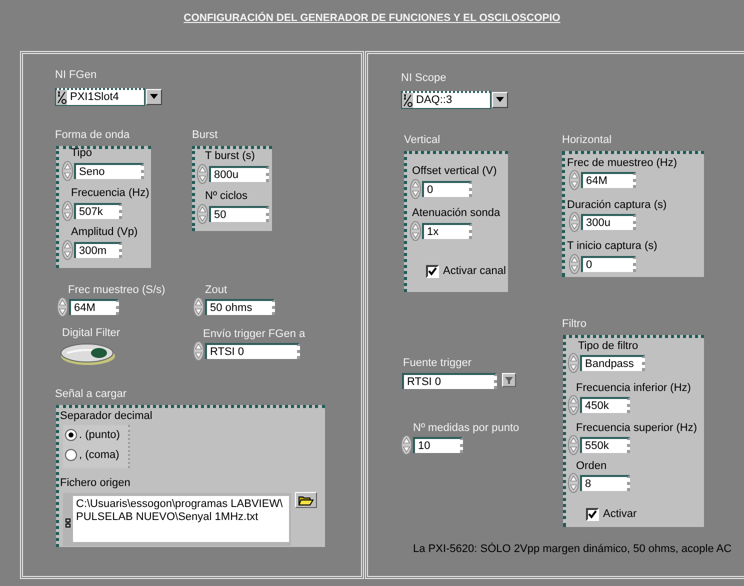 The width and height of the screenshot is (744, 586). I want to click on numeric-field: Seno, so click(109, 171).